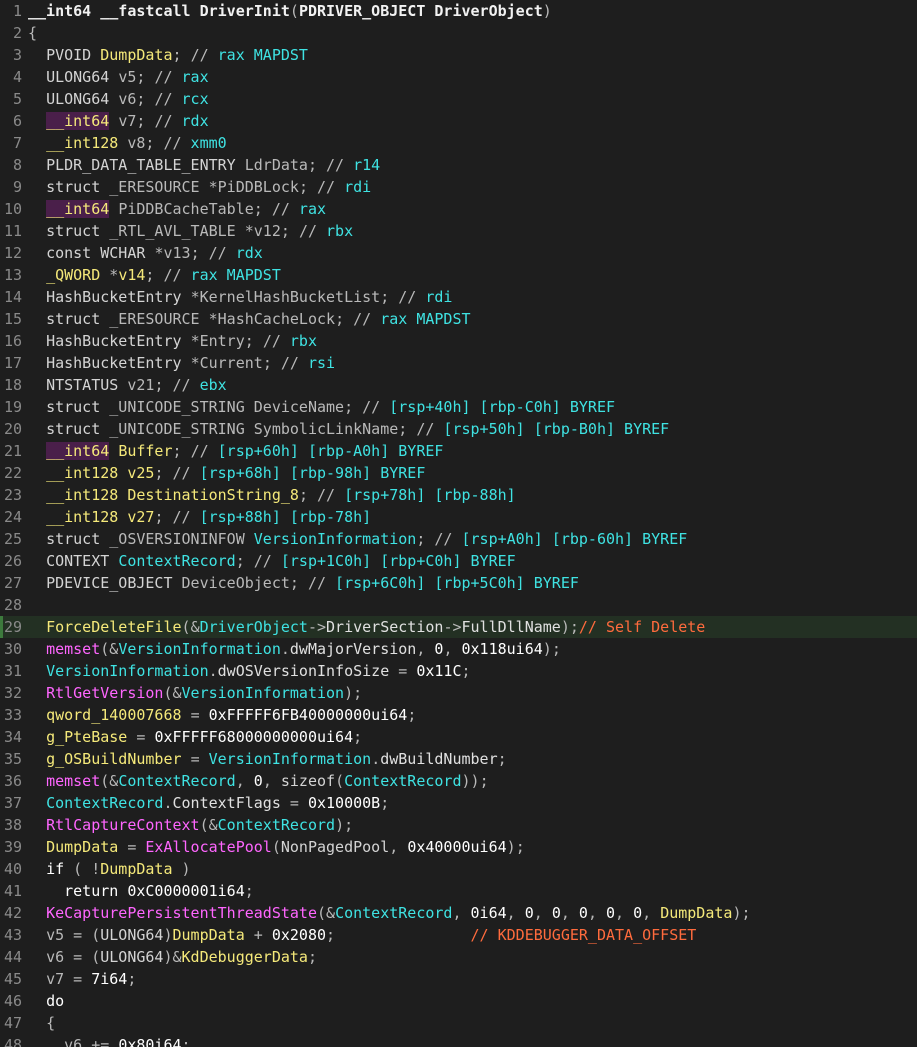  Describe the element at coordinates (118, 77) in the screenshot. I see `code-text: ULONG64 v5; // rax` at that location.